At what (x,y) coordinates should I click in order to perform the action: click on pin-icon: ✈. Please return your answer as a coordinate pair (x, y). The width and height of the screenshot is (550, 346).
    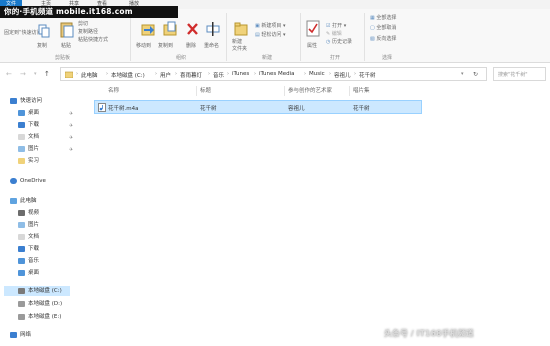
    Looking at the image, I should click on (71, 150).